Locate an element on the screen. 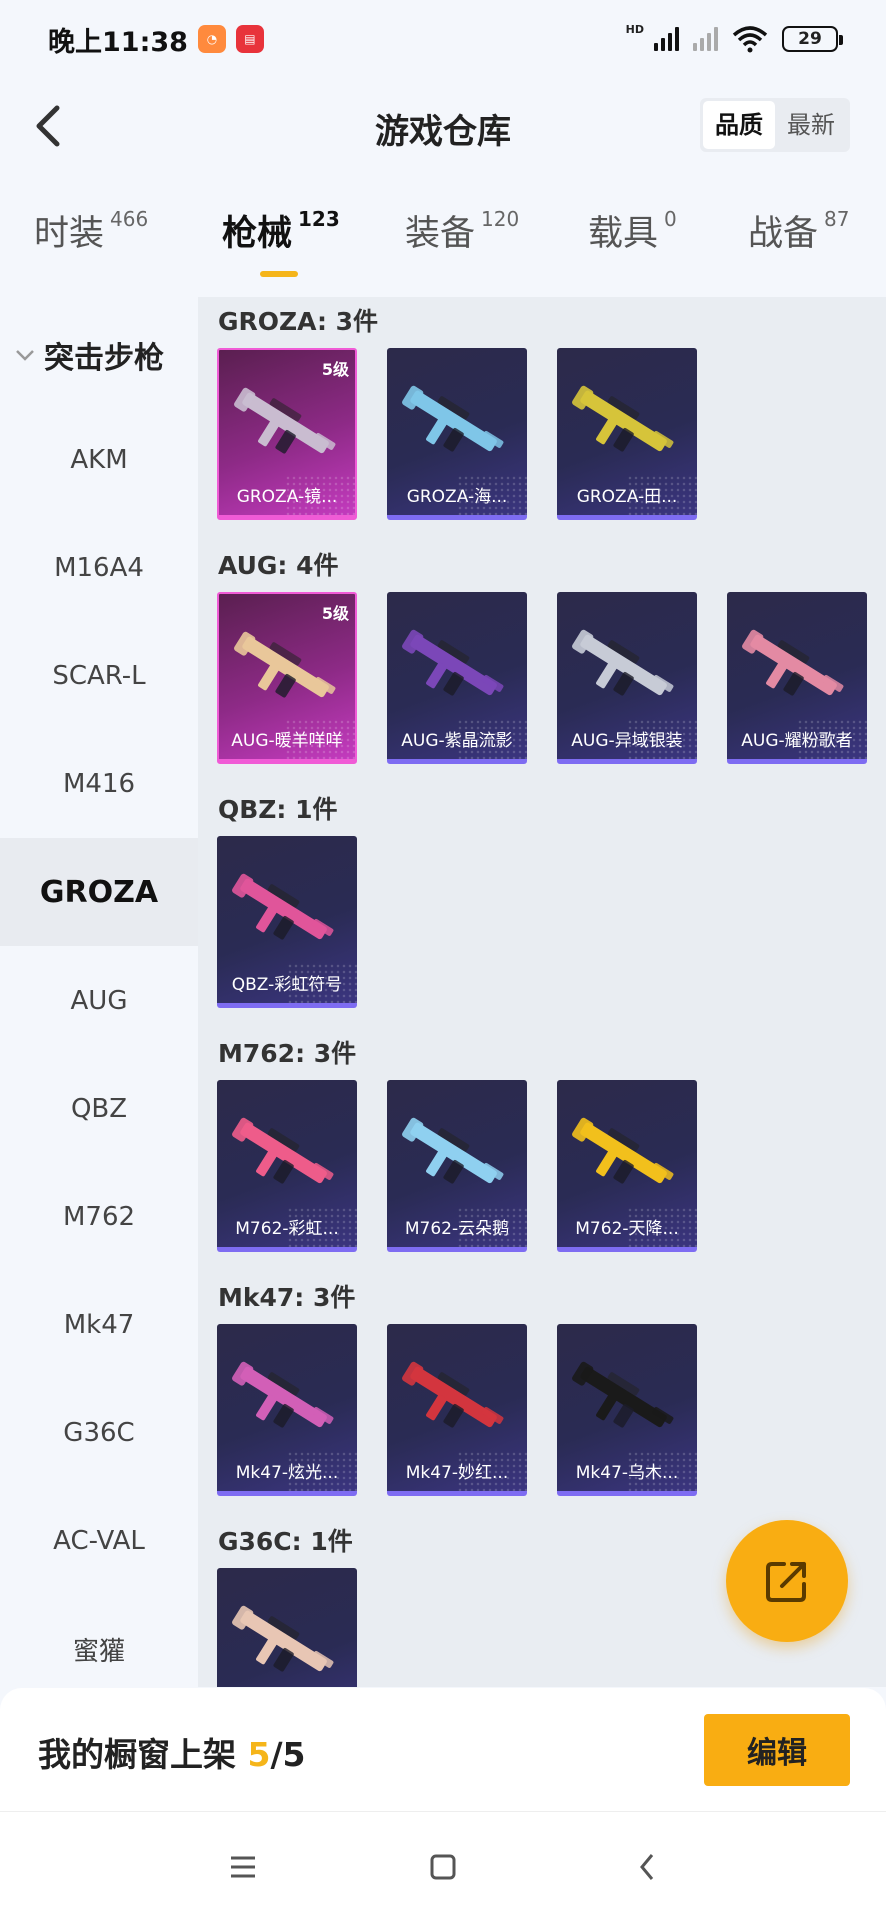  header: 游戏仓库 品质 最新 is located at coordinates (443, 126).